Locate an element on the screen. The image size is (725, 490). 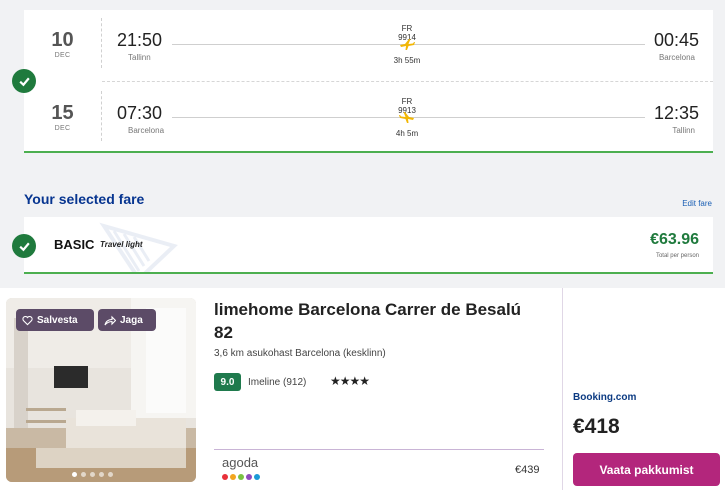
rating-badge: 9.0 is located at coordinates (227, 382).